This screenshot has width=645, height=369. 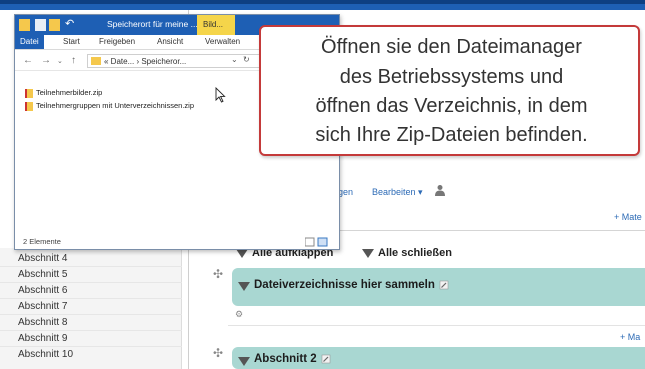 What do you see at coordinates (451, 106) in the screenshot?
I see `callout-line: öffnen das Verzeichnis, in dem` at bounding box center [451, 106].